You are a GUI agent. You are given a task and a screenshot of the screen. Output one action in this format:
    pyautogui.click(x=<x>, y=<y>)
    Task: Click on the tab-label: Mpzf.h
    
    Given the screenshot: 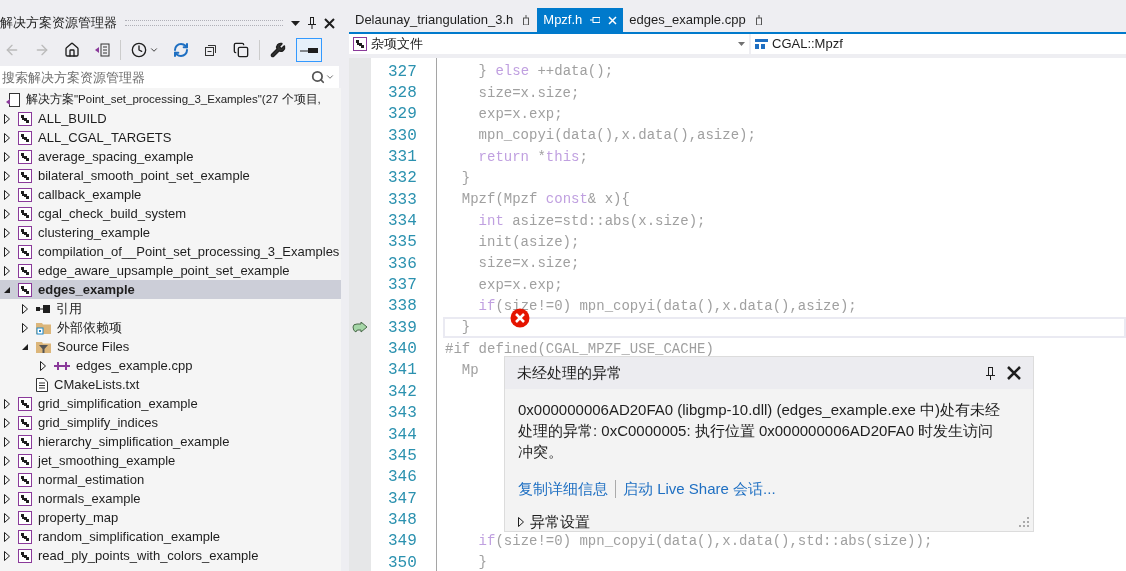 What is the action you would take?
    pyautogui.click(x=563, y=20)
    